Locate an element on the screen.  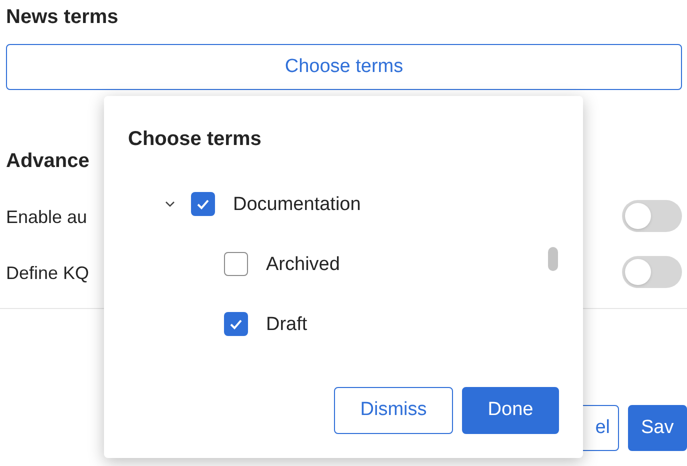
scrollbar-thumb is located at coordinates (553, 259).